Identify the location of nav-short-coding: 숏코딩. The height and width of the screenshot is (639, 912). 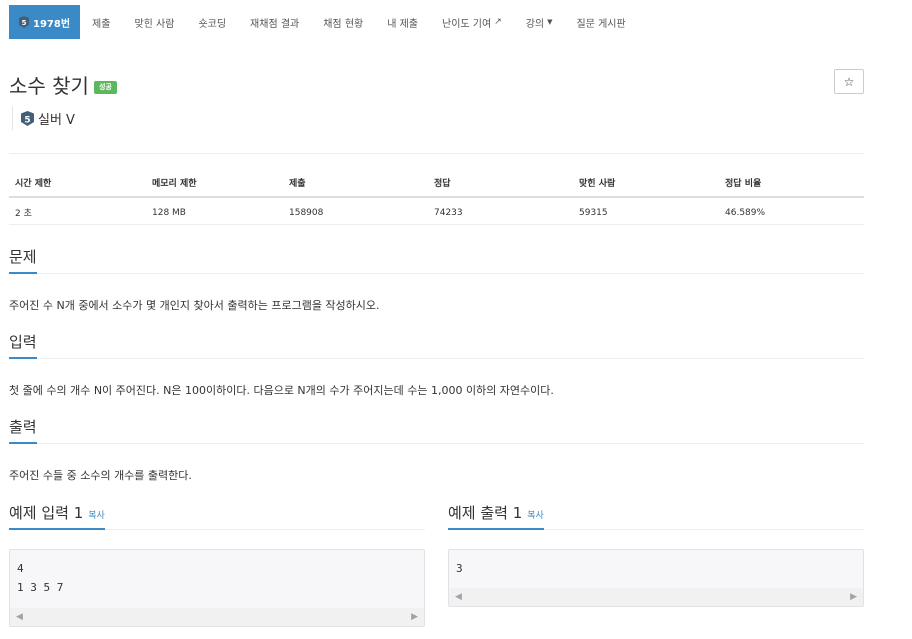
(212, 22).